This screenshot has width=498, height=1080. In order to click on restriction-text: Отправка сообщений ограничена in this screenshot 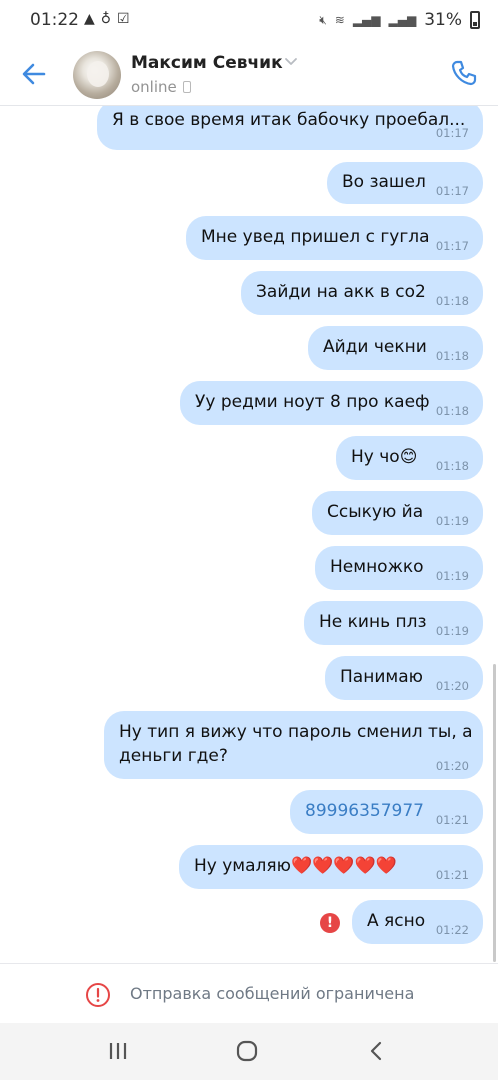, I will do `click(272, 993)`.